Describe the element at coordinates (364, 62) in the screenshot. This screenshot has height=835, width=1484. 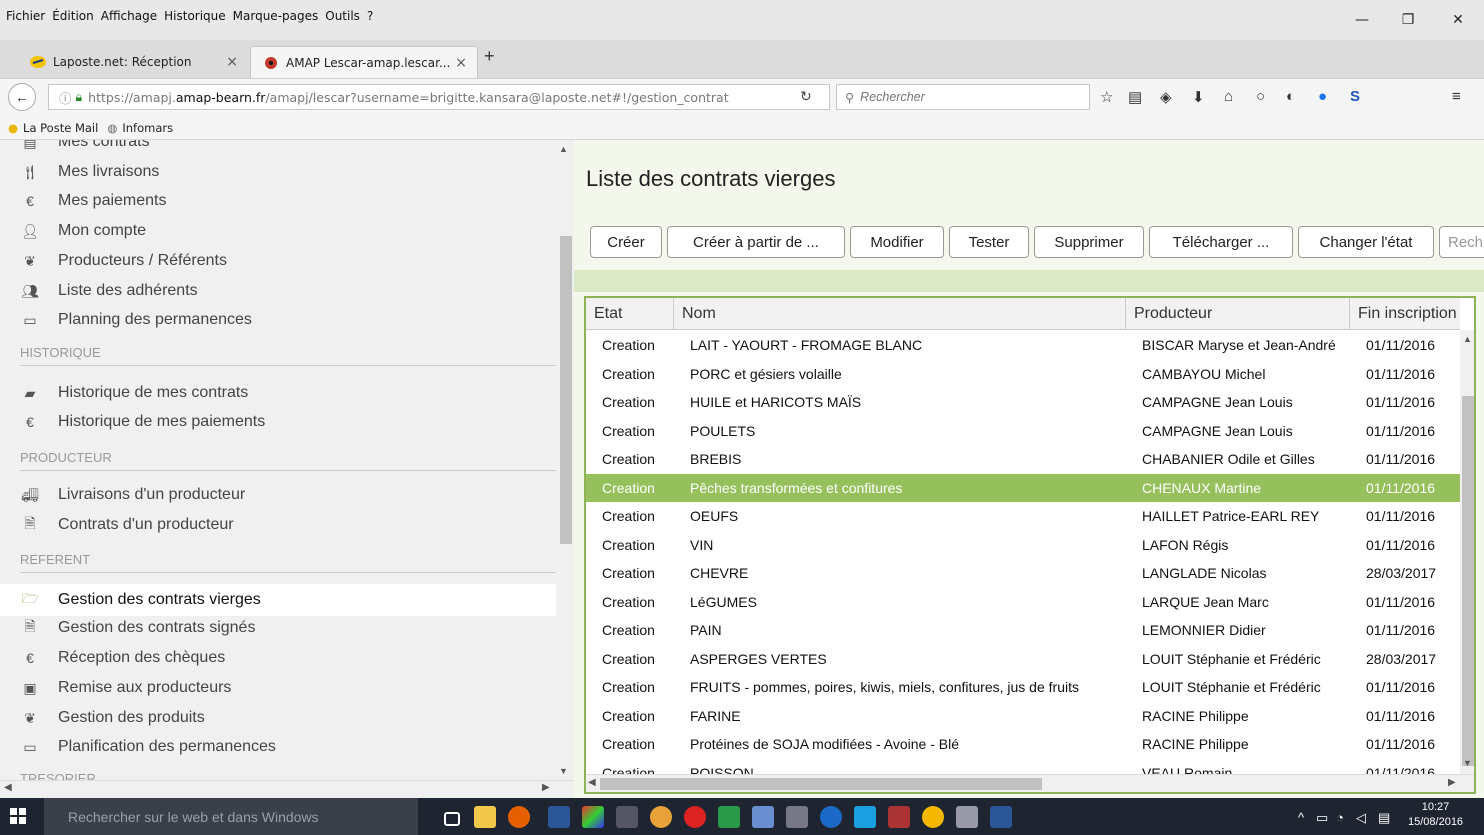
I see `tab-amap: AMAP Lescar-amap.lescar... ×` at that location.